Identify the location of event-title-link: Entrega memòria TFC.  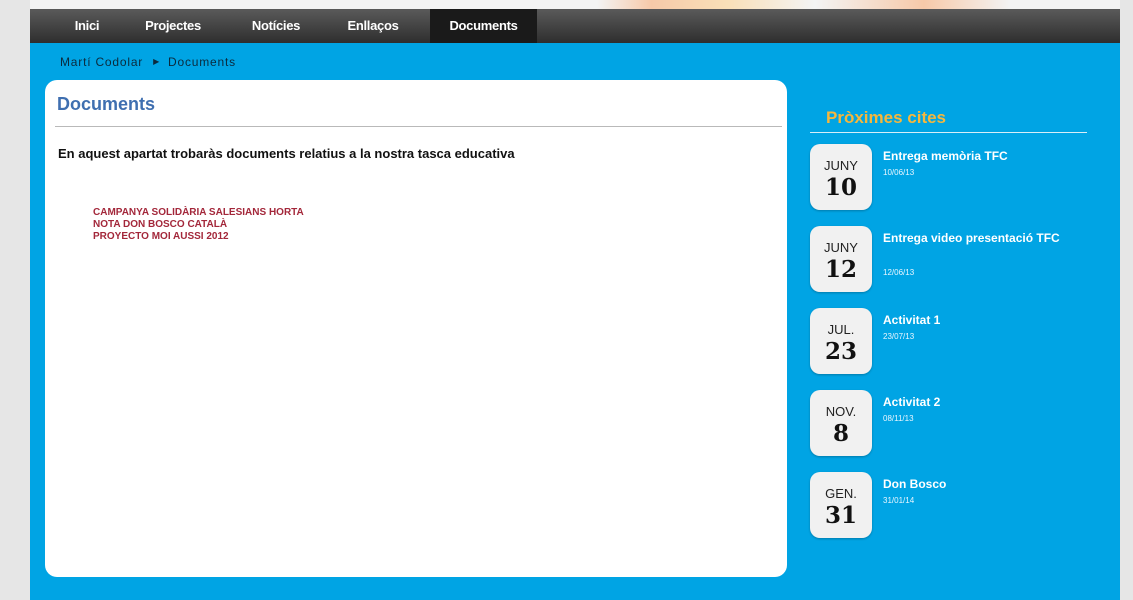
(983, 156).